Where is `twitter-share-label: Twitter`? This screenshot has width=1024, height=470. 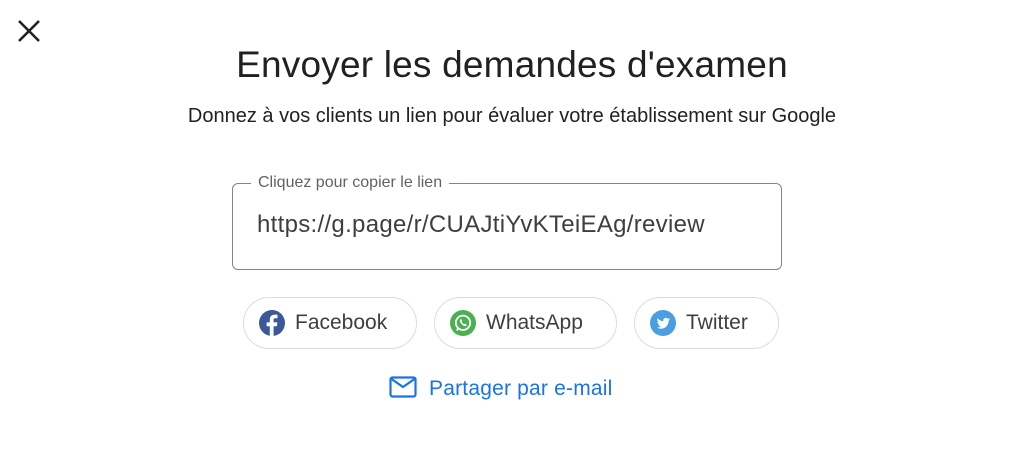
twitter-share-label: Twitter is located at coordinates (717, 322).